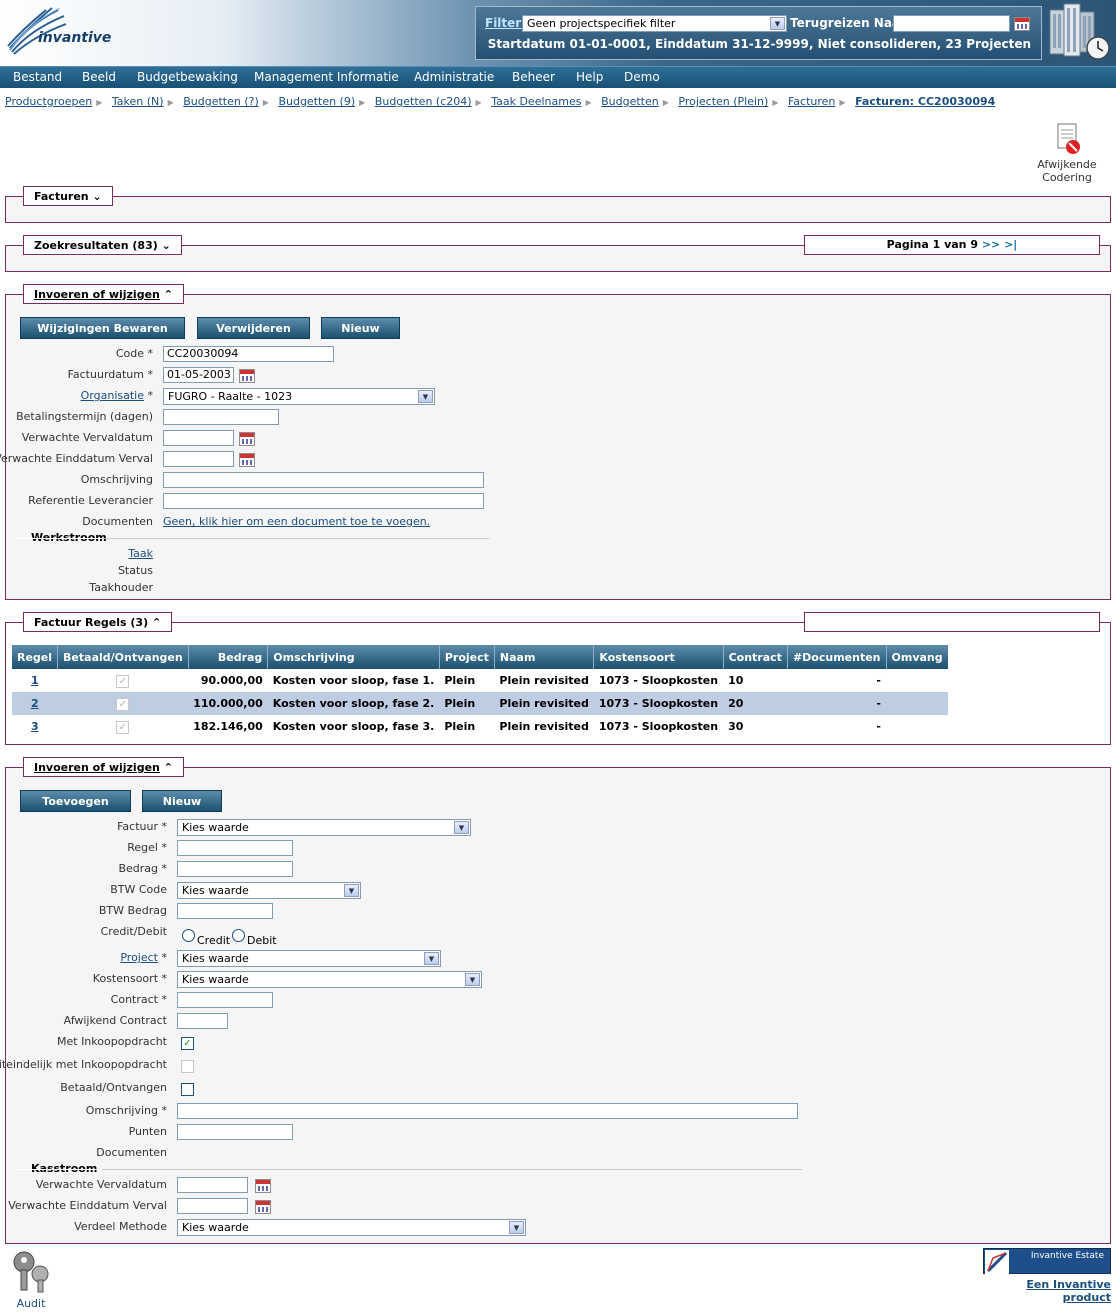  Describe the element at coordinates (589, 77) in the screenshot. I see `menu-help: Help` at that location.